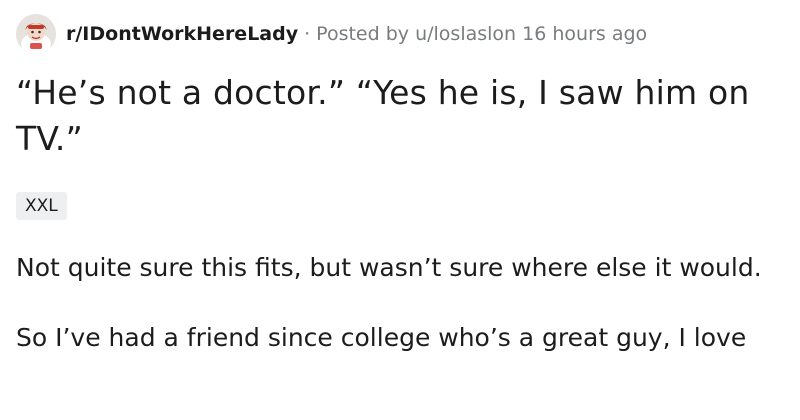  What do you see at coordinates (363, 34) in the screenshot?
I see `posted-by-label: Posted by` at bounding box center [363, 34].